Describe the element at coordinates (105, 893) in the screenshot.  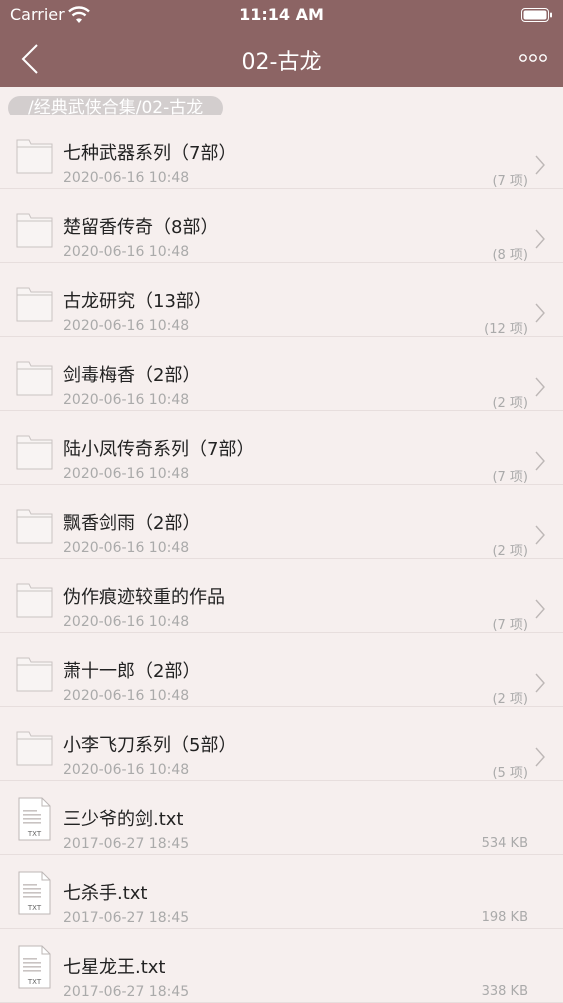
I see `item-name: 七杀手.txt` at that location.